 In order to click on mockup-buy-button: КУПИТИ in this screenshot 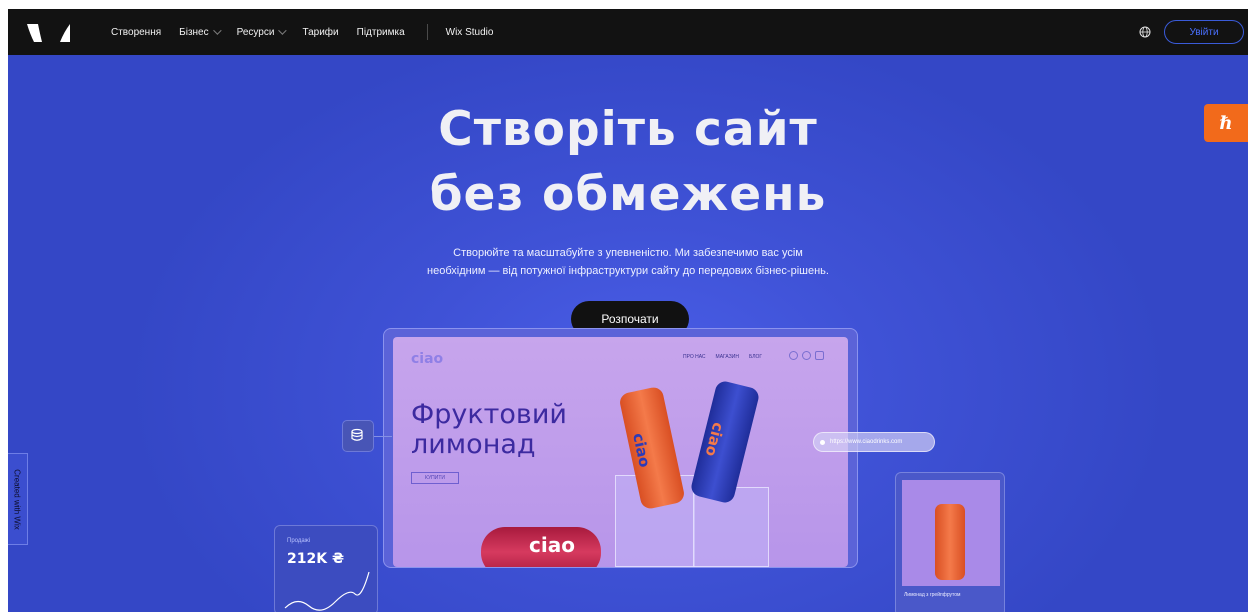, I will do `click(435, 478)`.